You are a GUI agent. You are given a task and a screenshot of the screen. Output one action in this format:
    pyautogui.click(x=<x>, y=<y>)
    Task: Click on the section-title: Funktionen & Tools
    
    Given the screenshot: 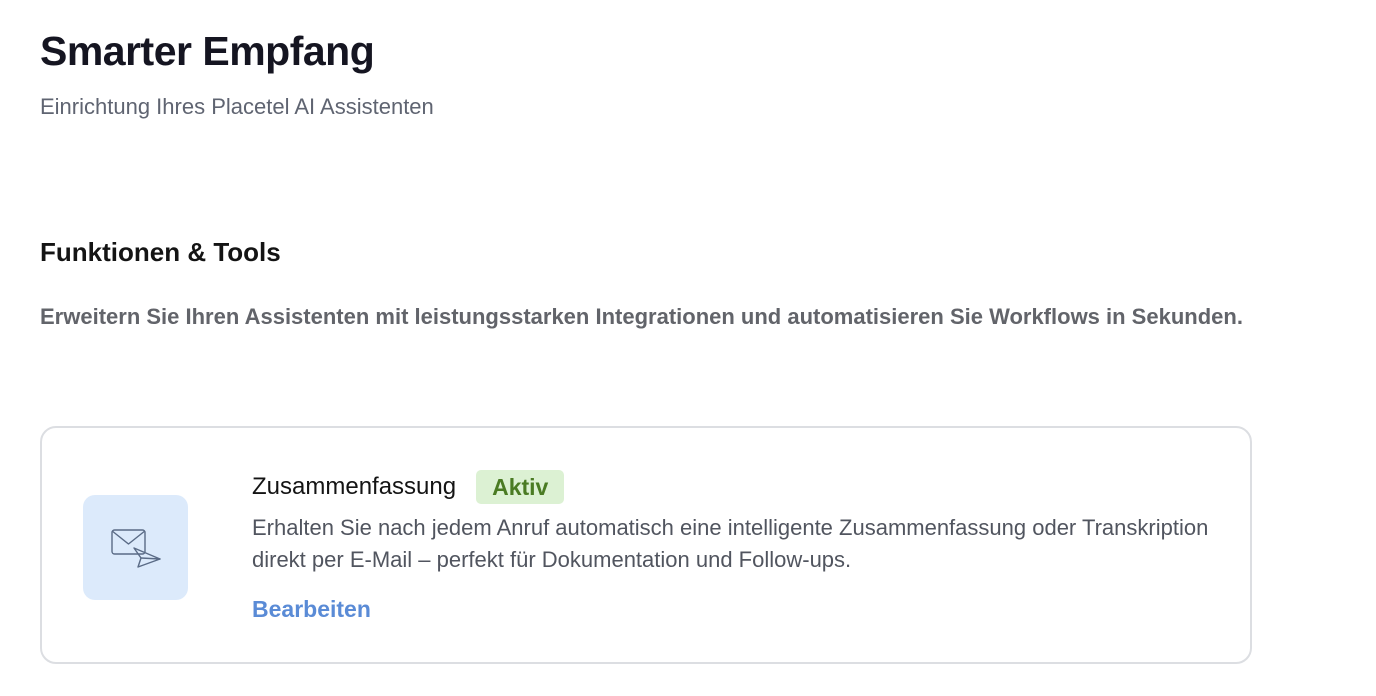 What is the action you would take?
    pyautogui.click(x=160, y=252)
    